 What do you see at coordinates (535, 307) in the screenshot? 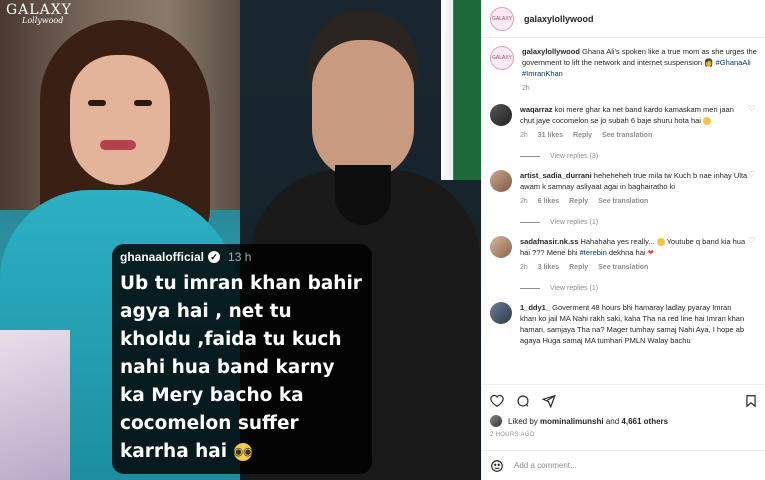
I see `comment-username: 1_ddy1_` at bounding box center [535, 307].